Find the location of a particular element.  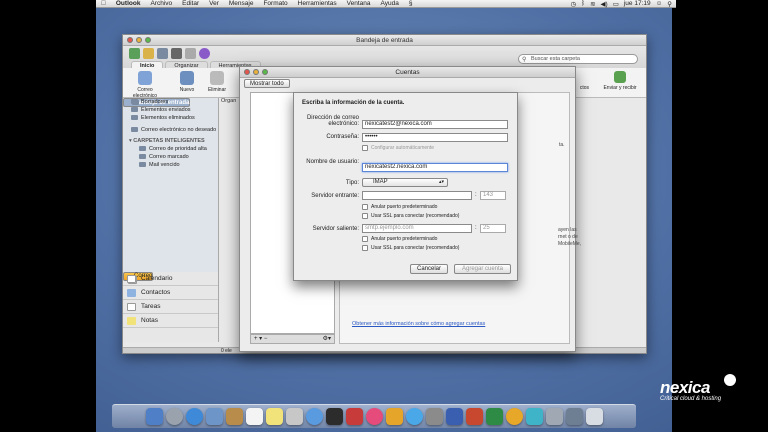

help-icon is located at coordinates (204, 53).